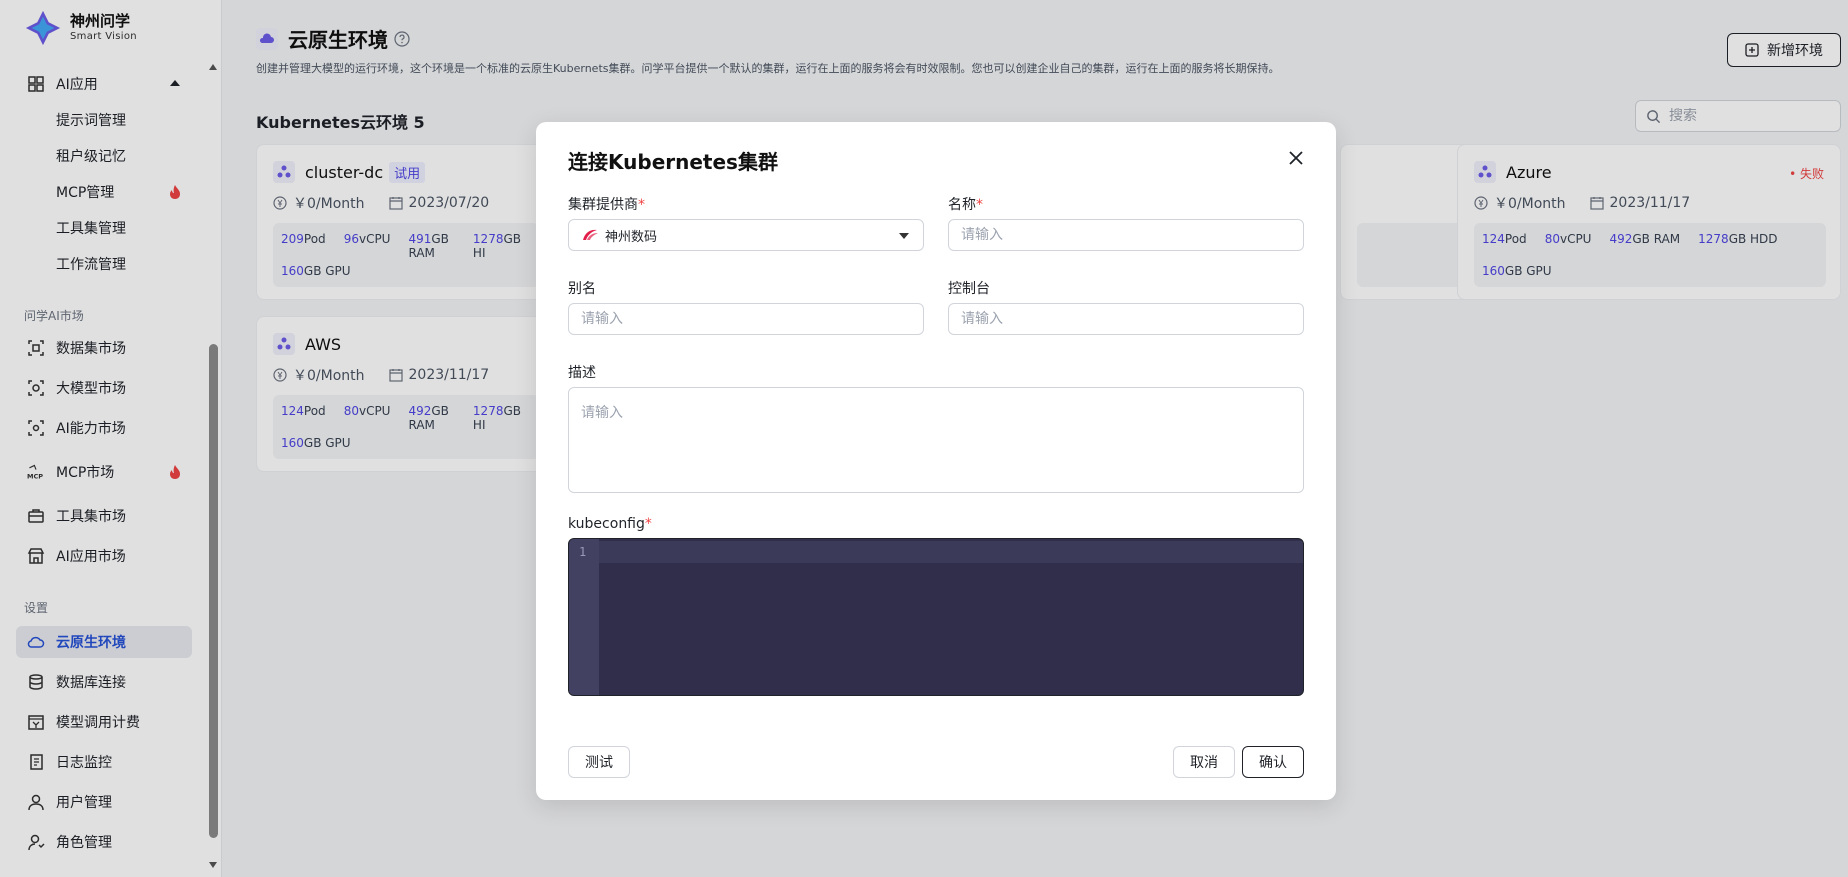 The image size is (1848, 877). I want to click on close-icon, so click(1296, 158).